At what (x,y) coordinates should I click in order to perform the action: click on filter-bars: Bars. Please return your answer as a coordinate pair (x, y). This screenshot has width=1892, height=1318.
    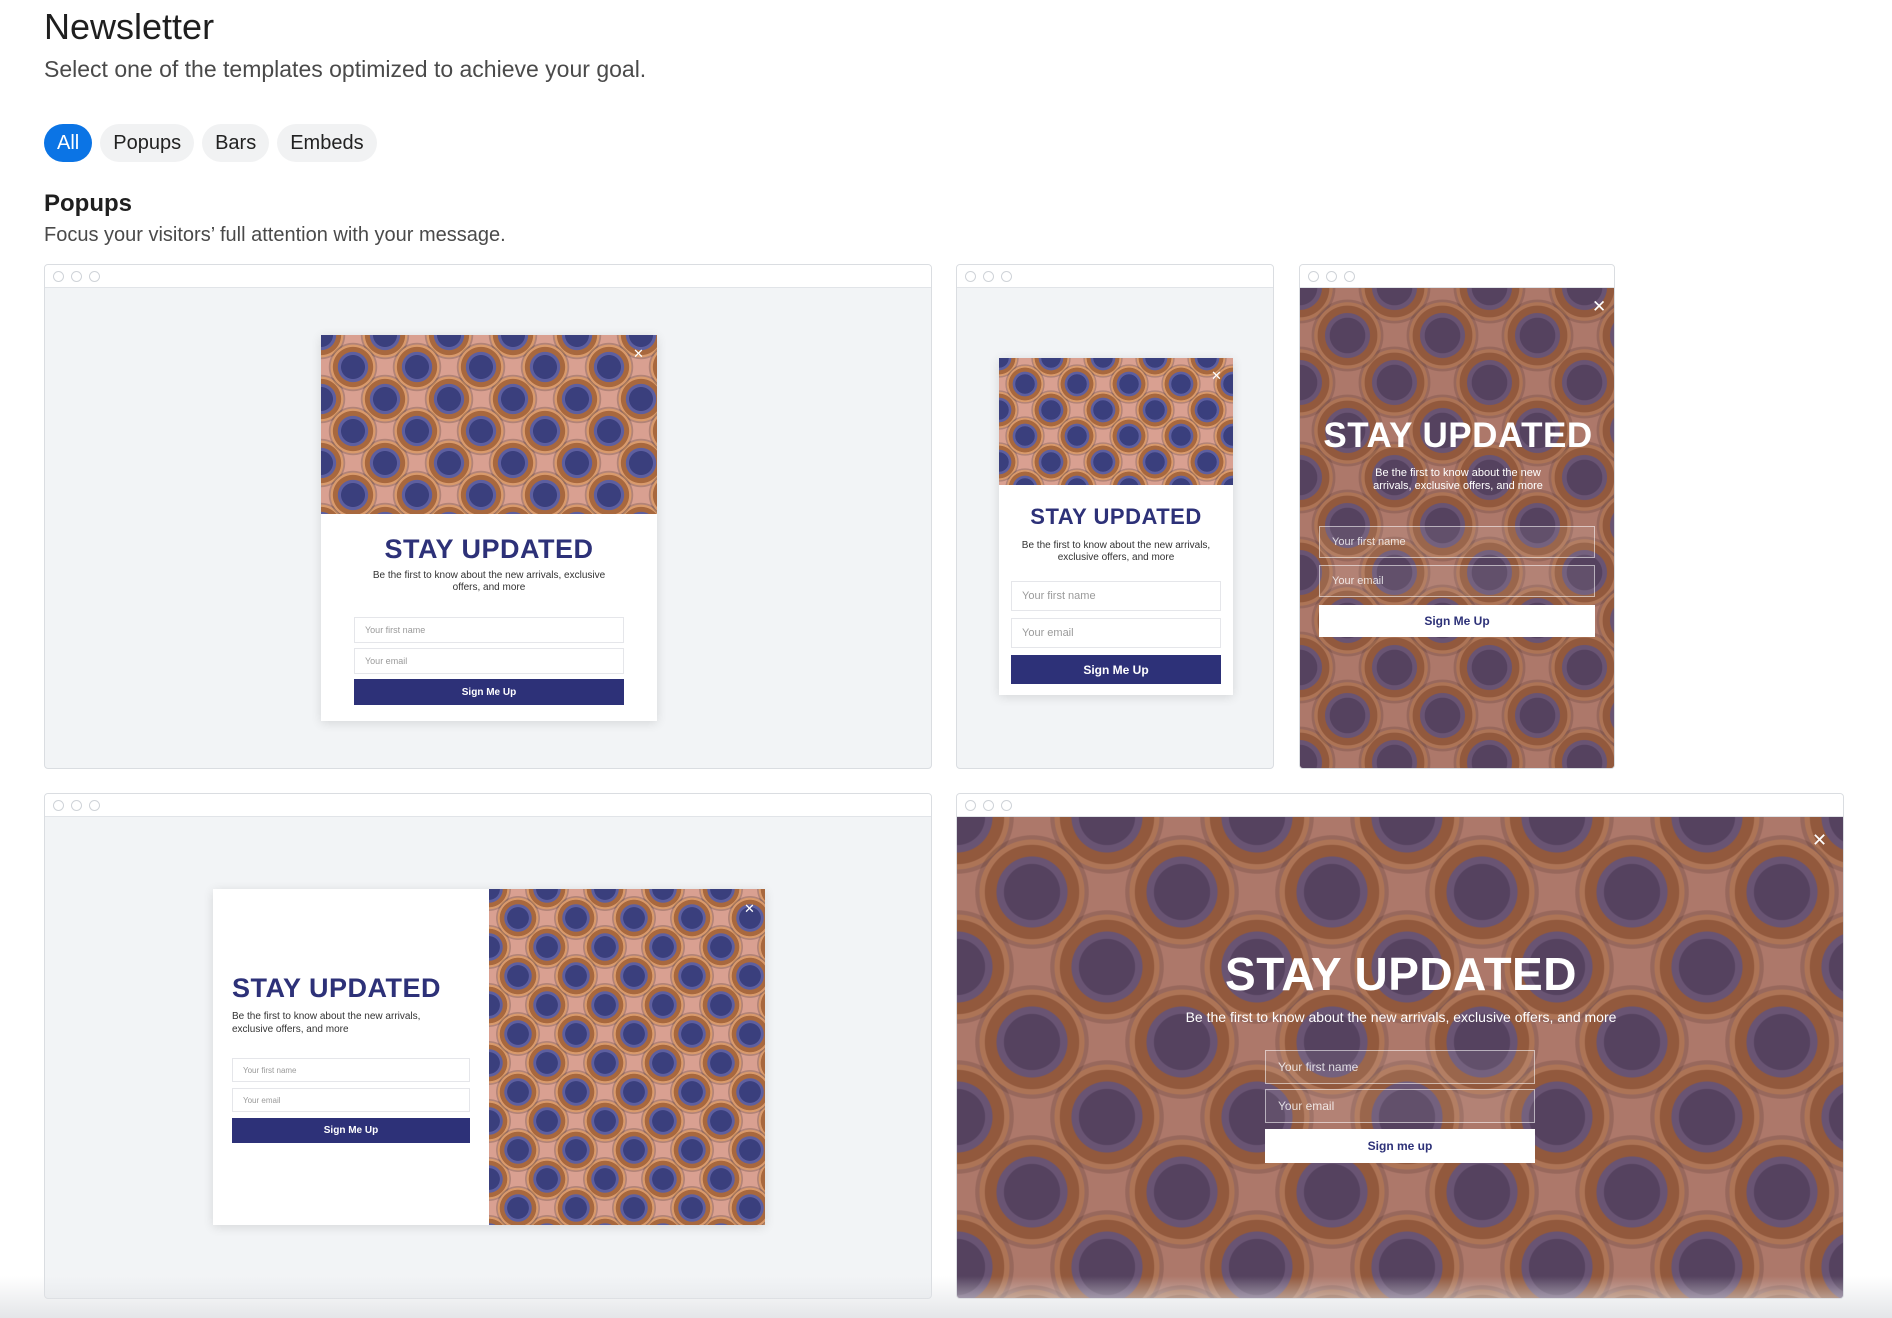
    Looking at the image, I should click on (236, 143).